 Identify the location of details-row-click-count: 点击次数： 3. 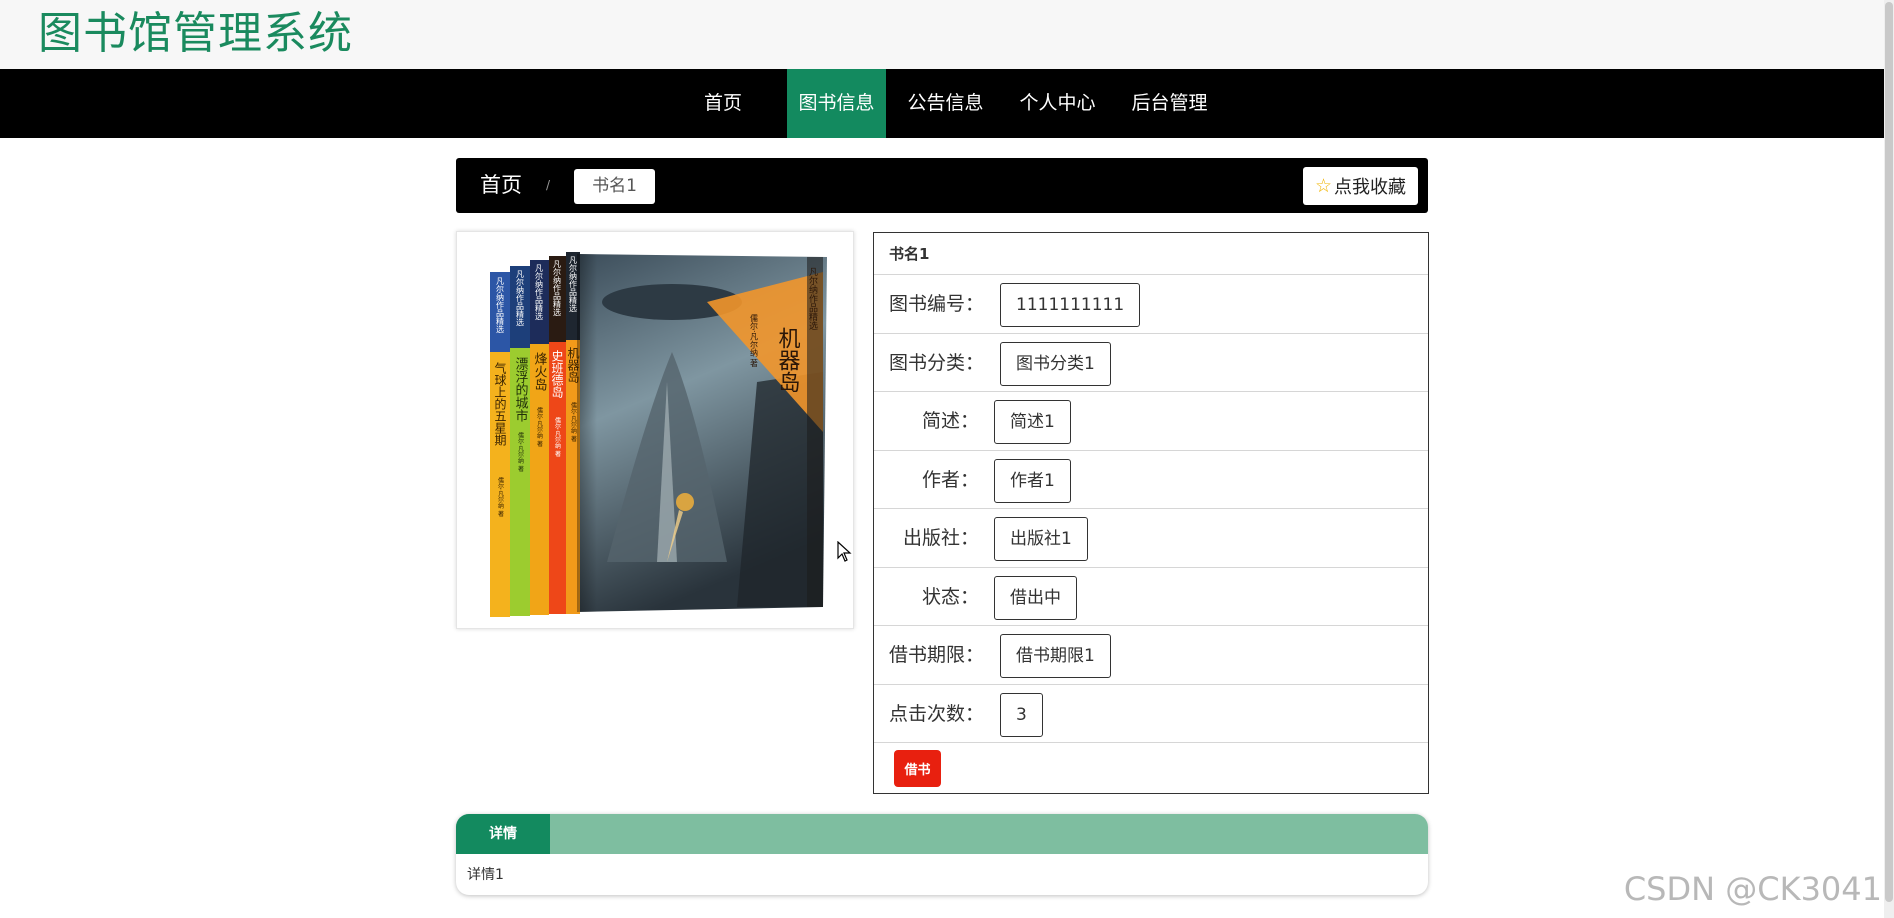
(1151, 714).